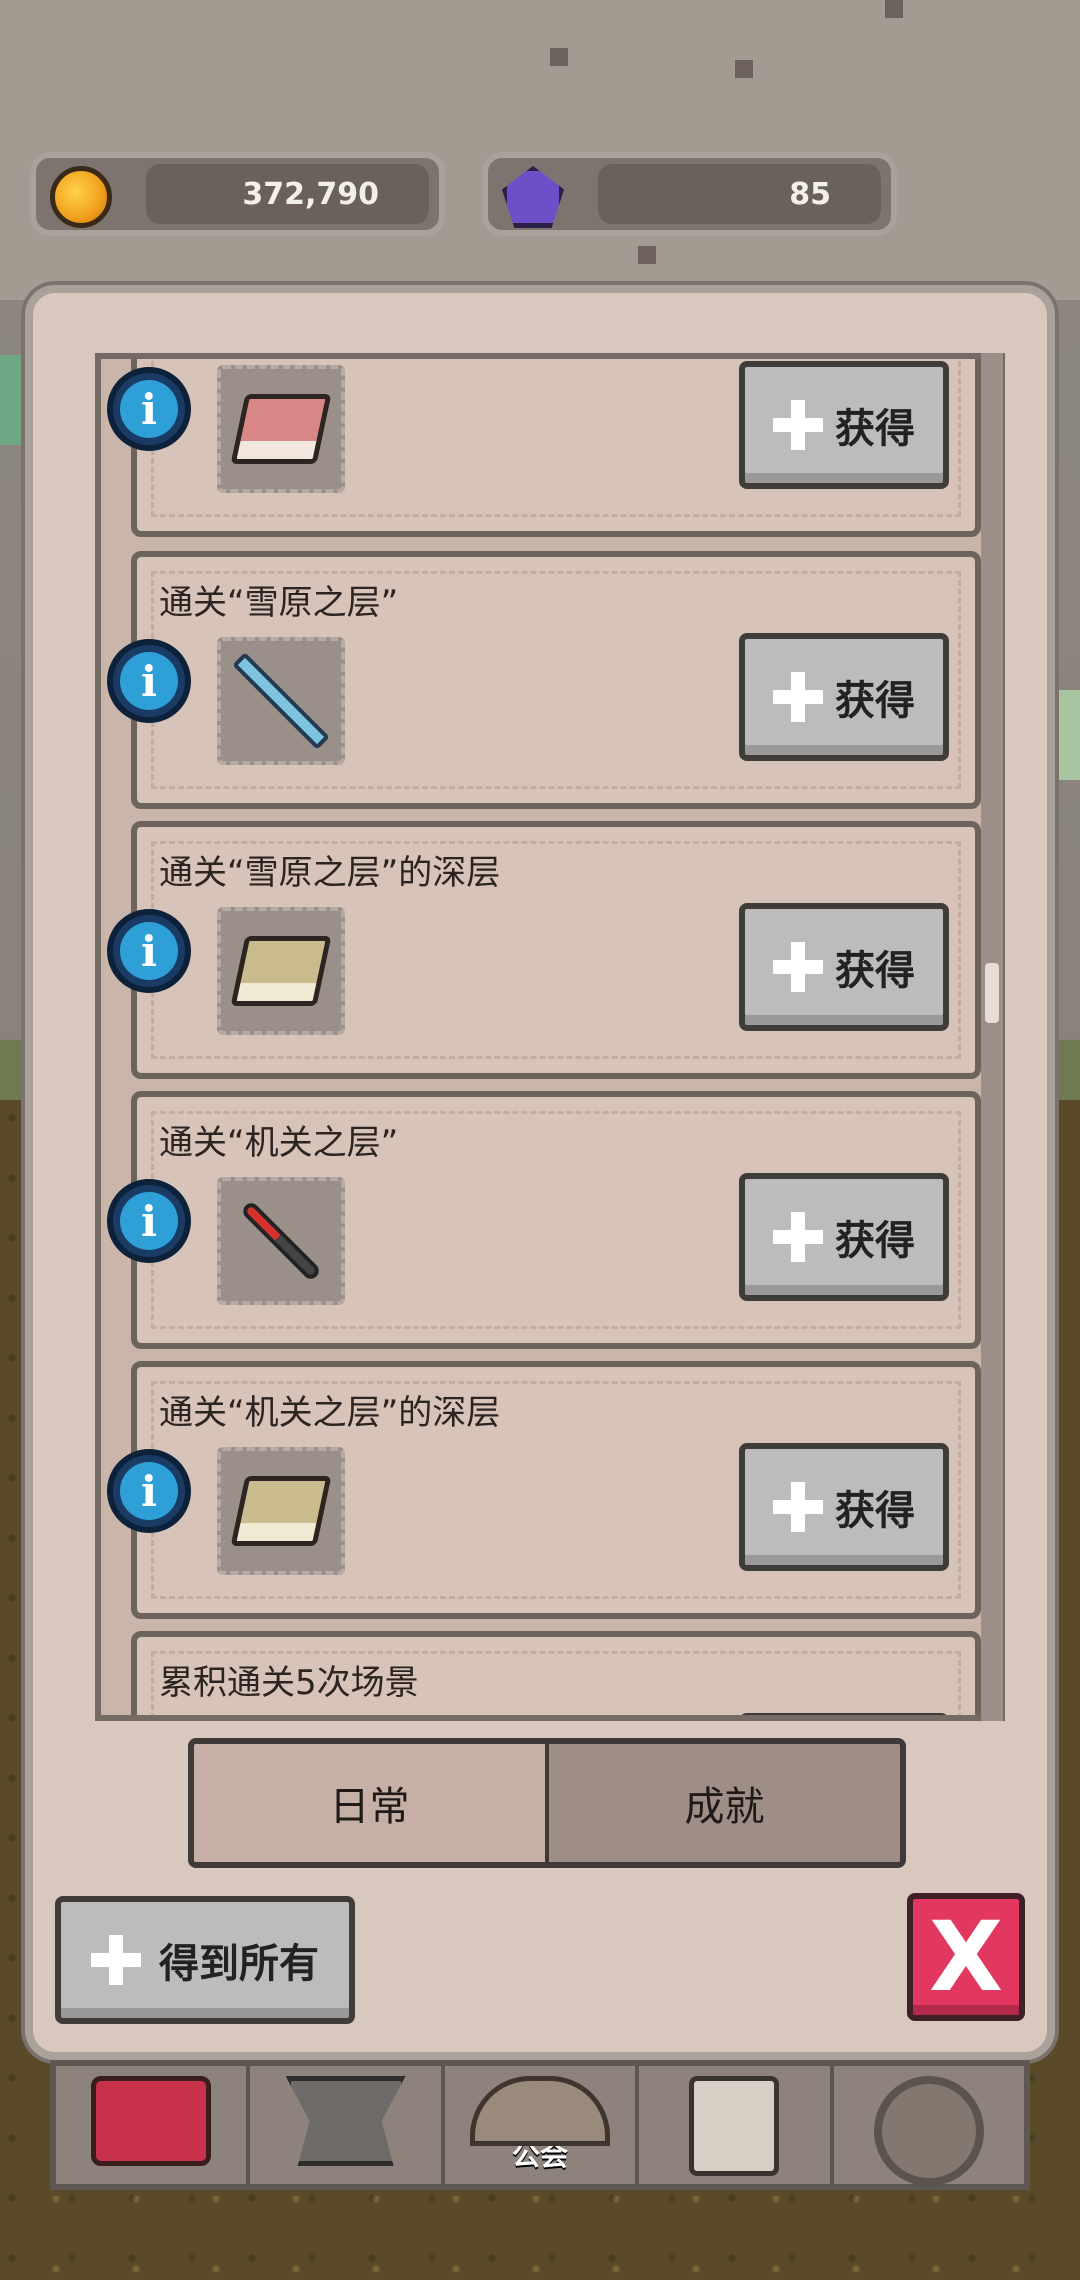 This screenshot has height=2280, width=1080. Describe the element at coordinates (371, 1803) in the screenshot. I see `tab-daily: 日常` at that location.